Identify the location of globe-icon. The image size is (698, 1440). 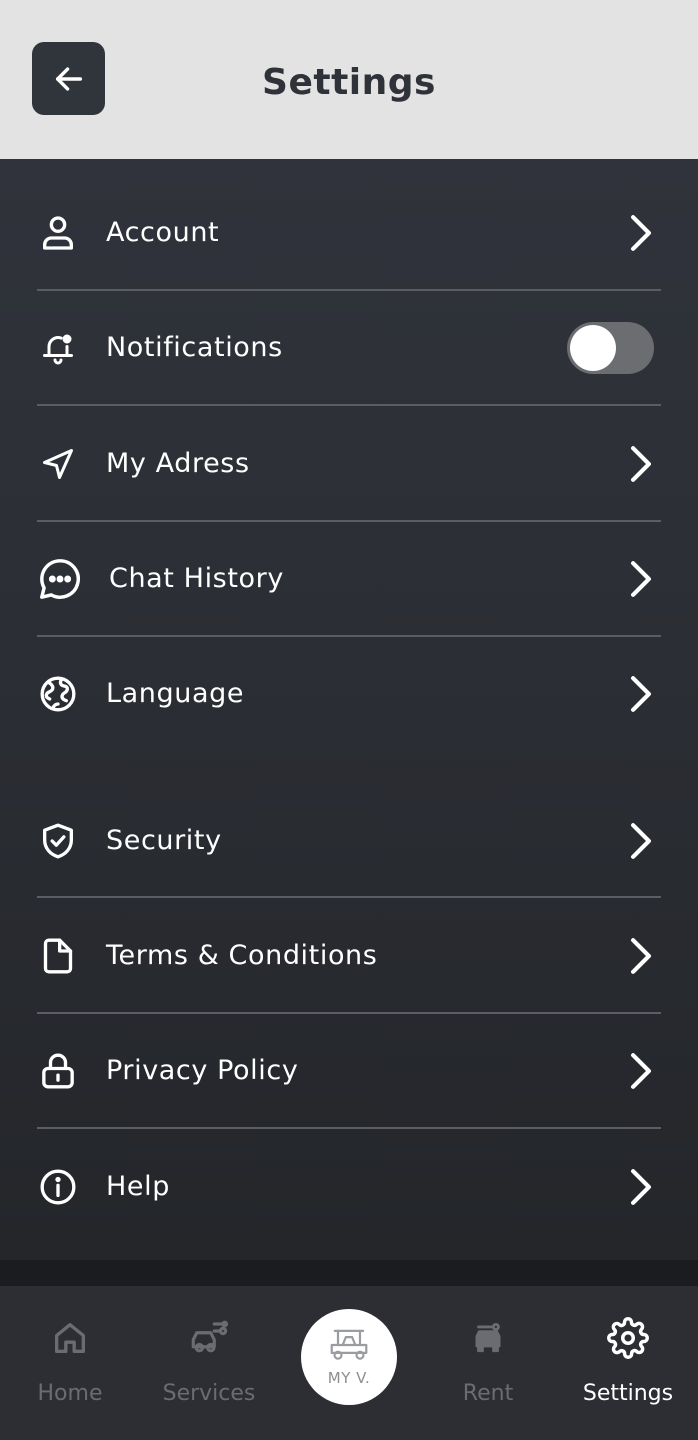
(58, 694).